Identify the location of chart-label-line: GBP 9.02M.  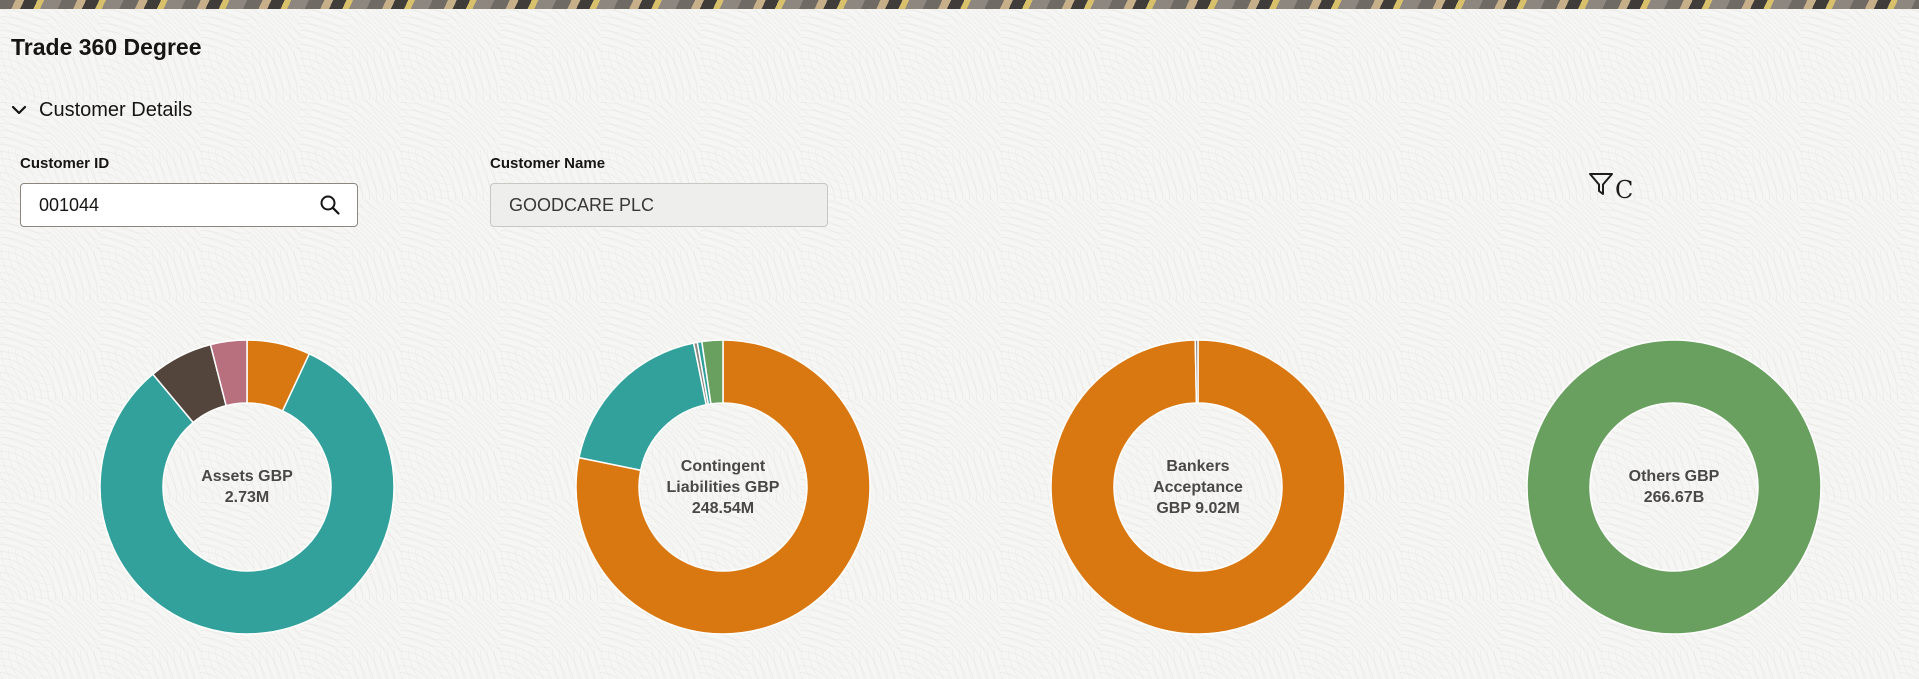
(1198, 508).